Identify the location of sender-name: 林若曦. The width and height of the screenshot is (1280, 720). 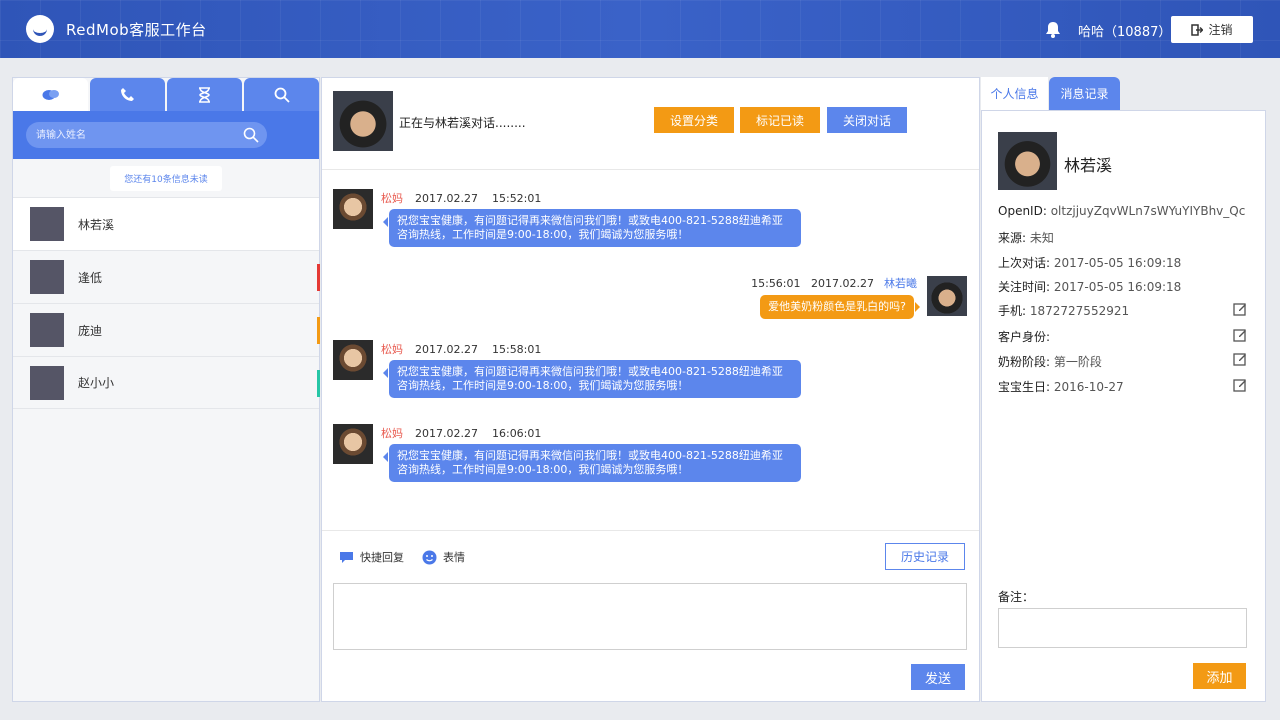
(900, 283).